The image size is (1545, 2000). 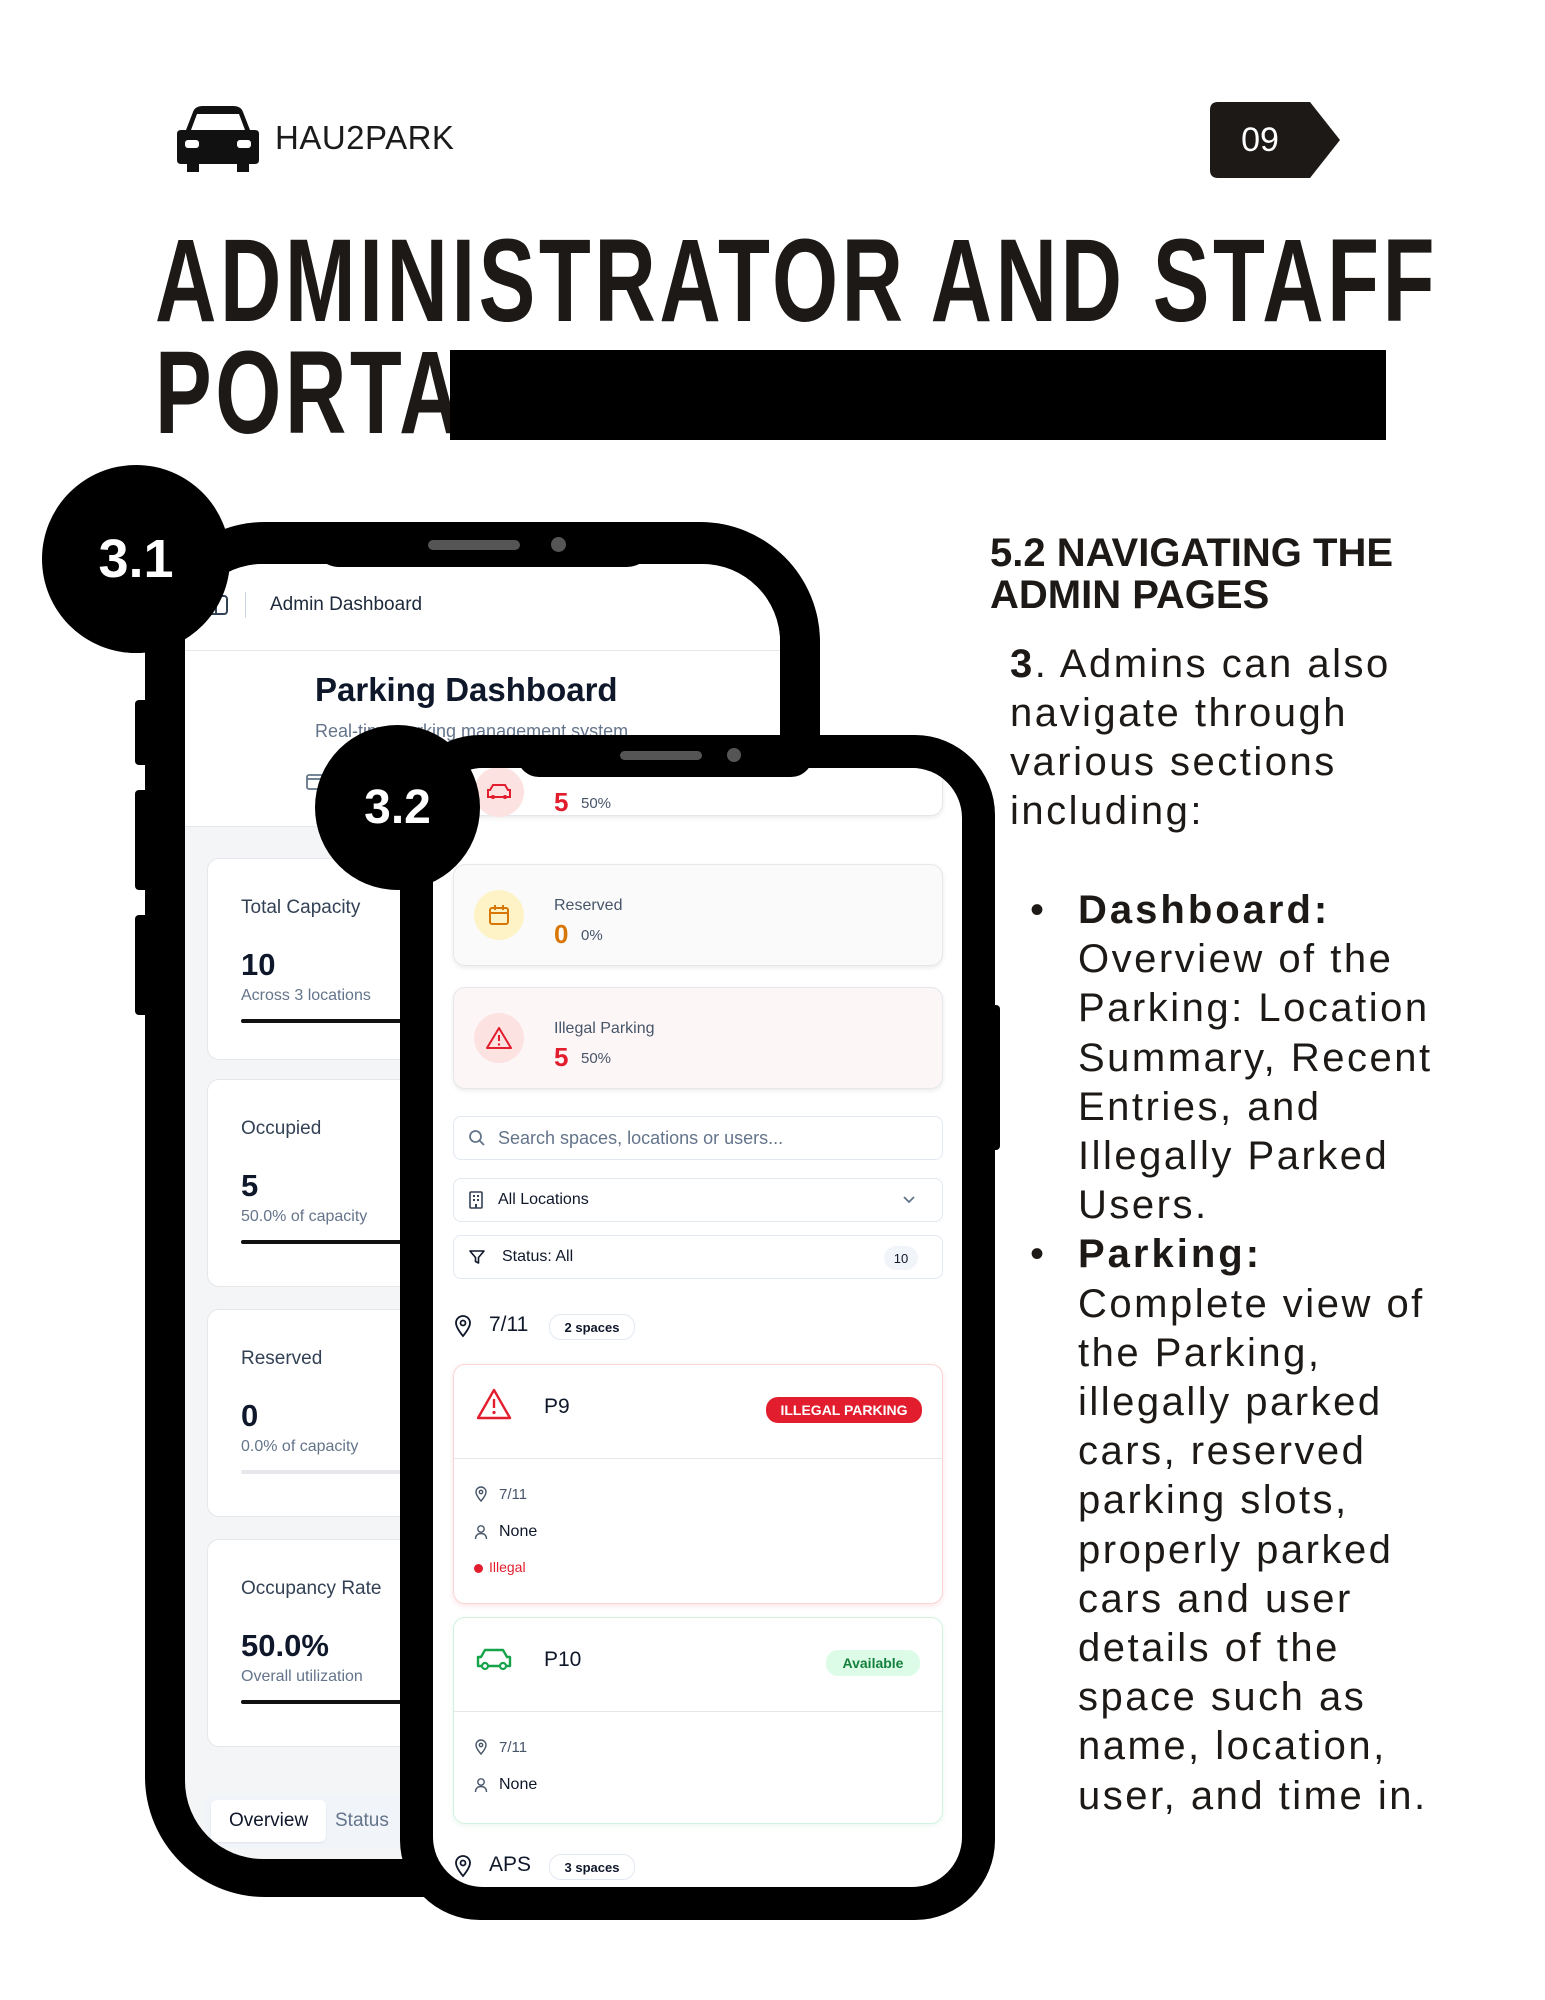 I want to click on stat-card-illegal-parking: Illegal Parking 5 50%, so click(x=698, y=1038).